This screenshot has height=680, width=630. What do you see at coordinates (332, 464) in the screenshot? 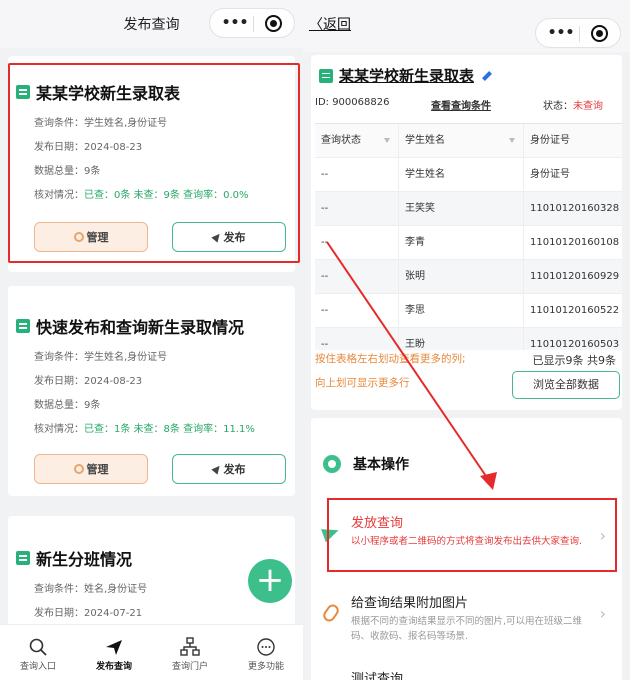
I see `settings-icon` at bounding box center [332, 464].